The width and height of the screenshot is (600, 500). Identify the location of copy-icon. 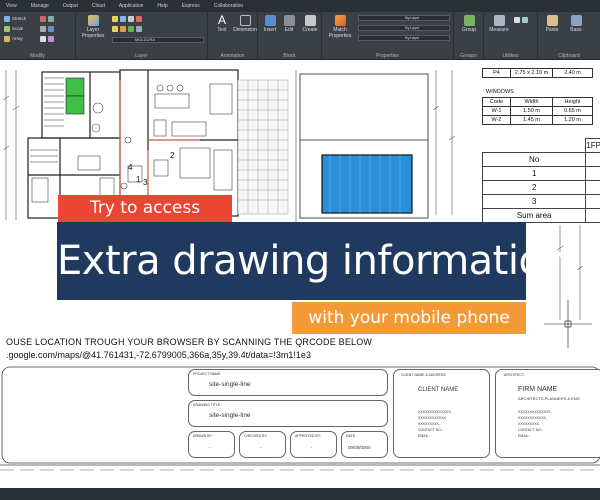
(51, 29).